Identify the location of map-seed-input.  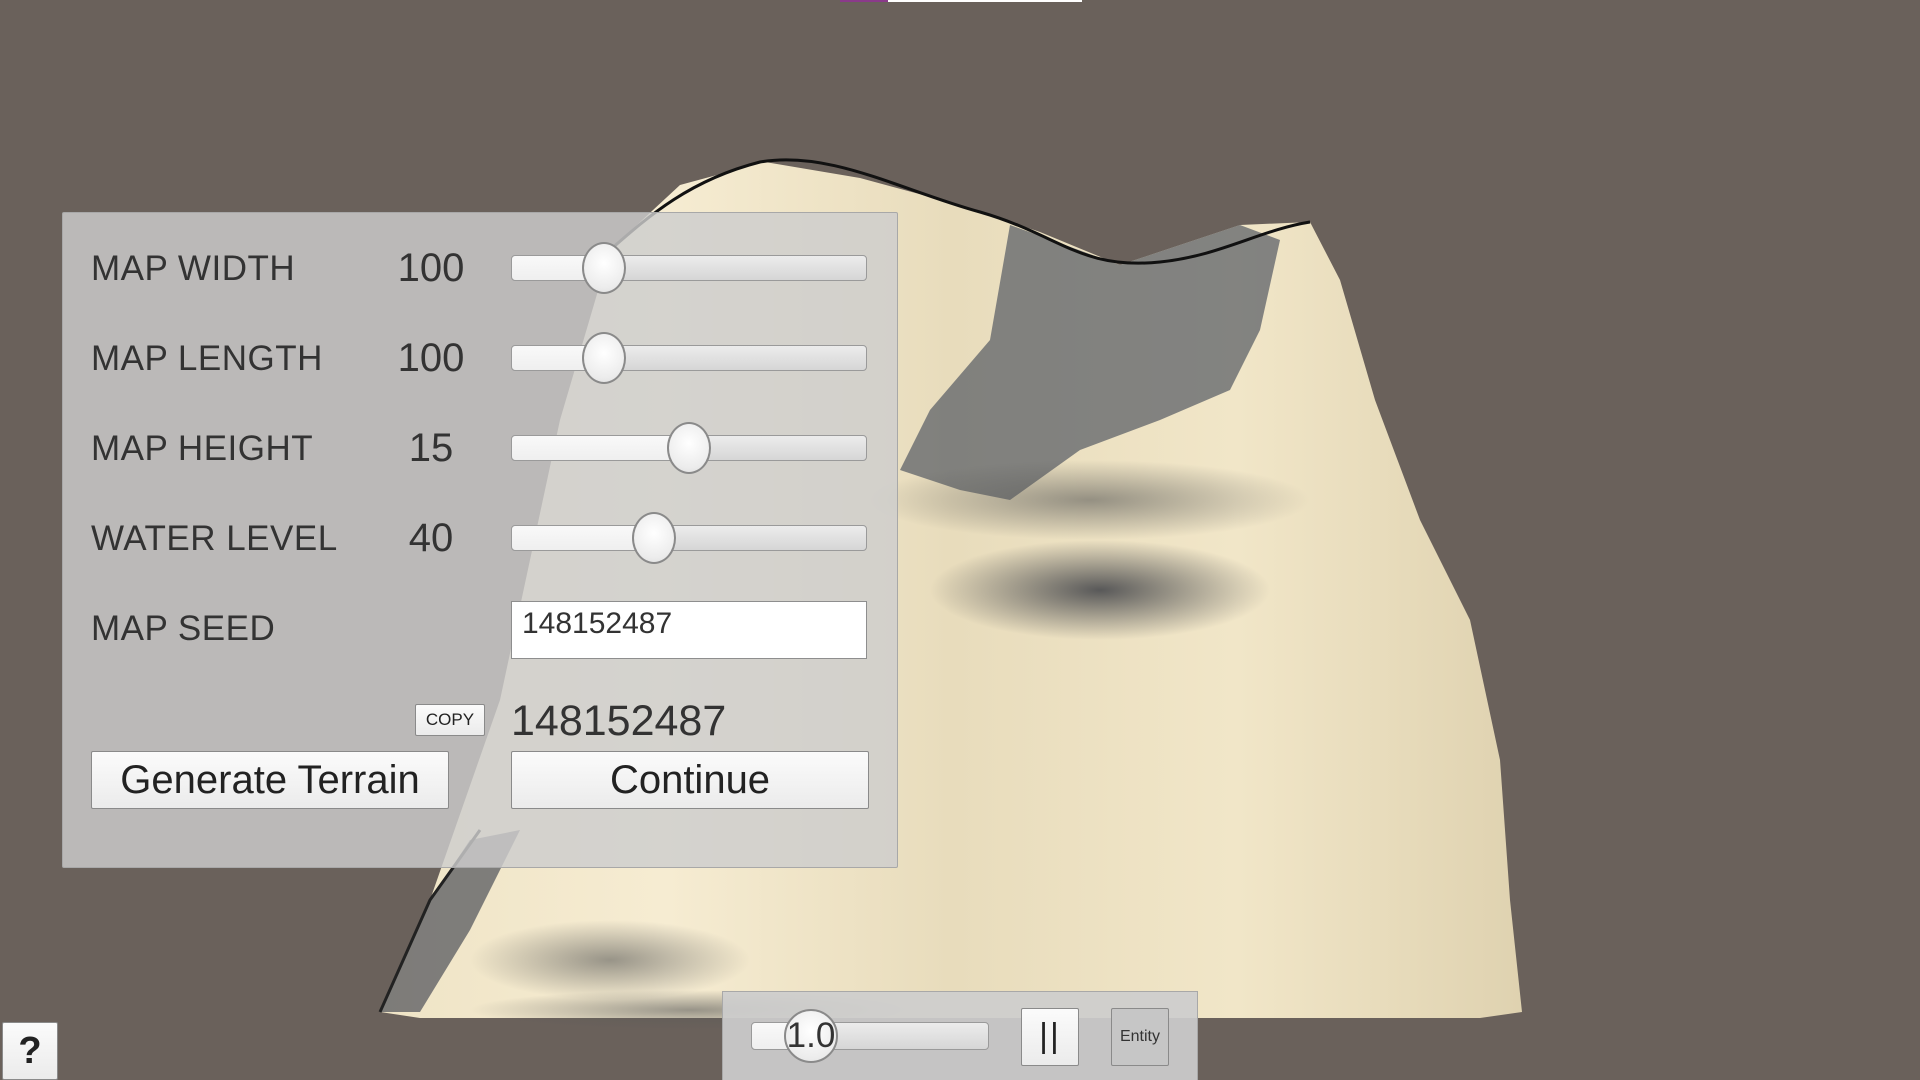
(689, 630).